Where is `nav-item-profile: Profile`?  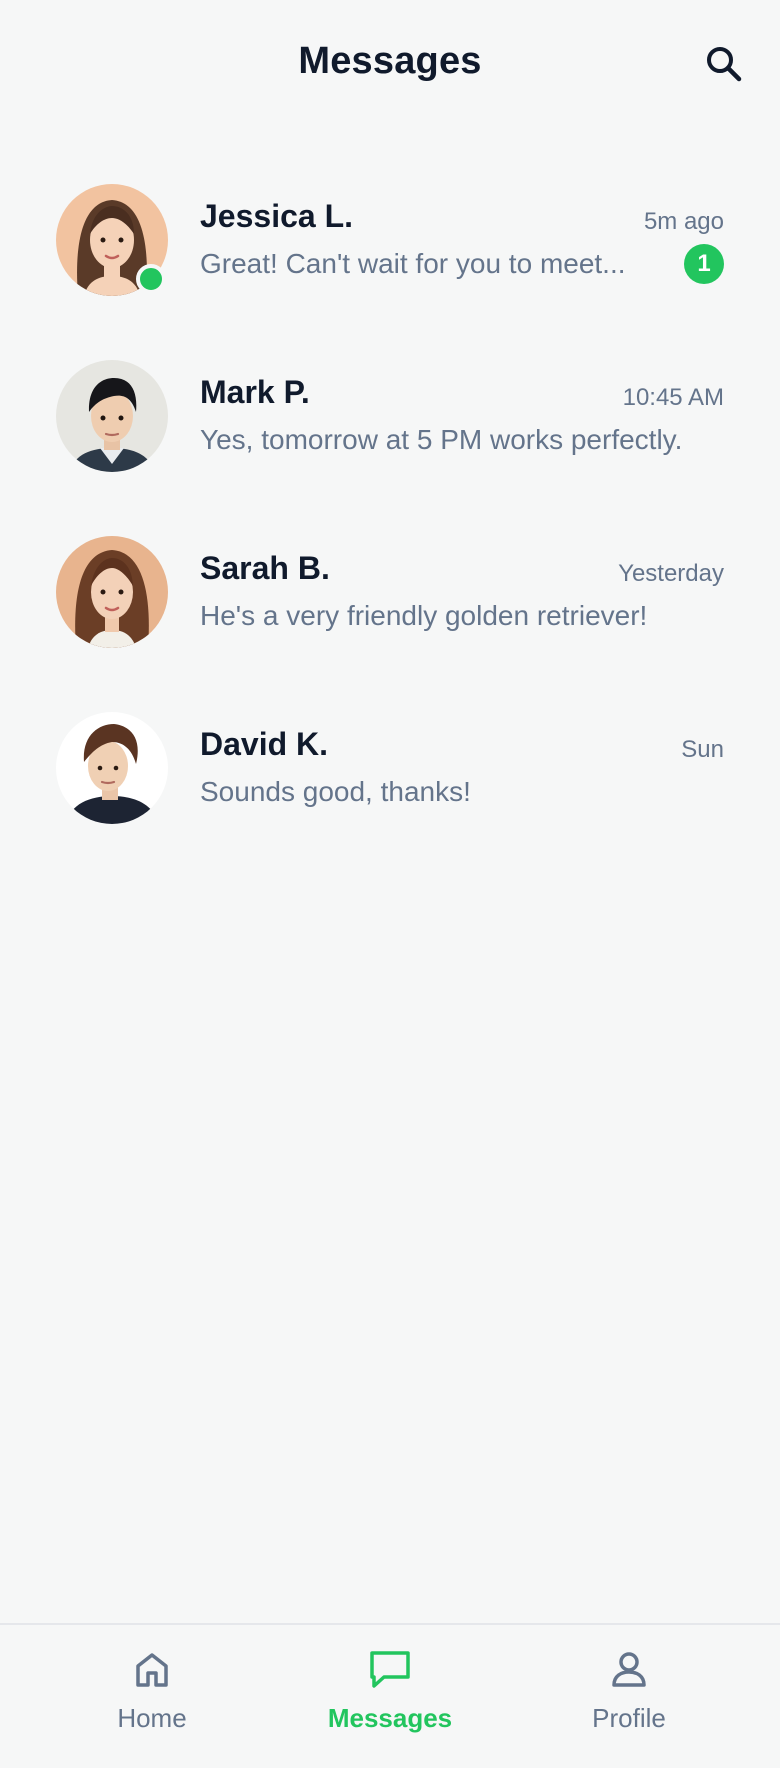
nav-item-profile: Profile is located at coordinates (629, 1699).